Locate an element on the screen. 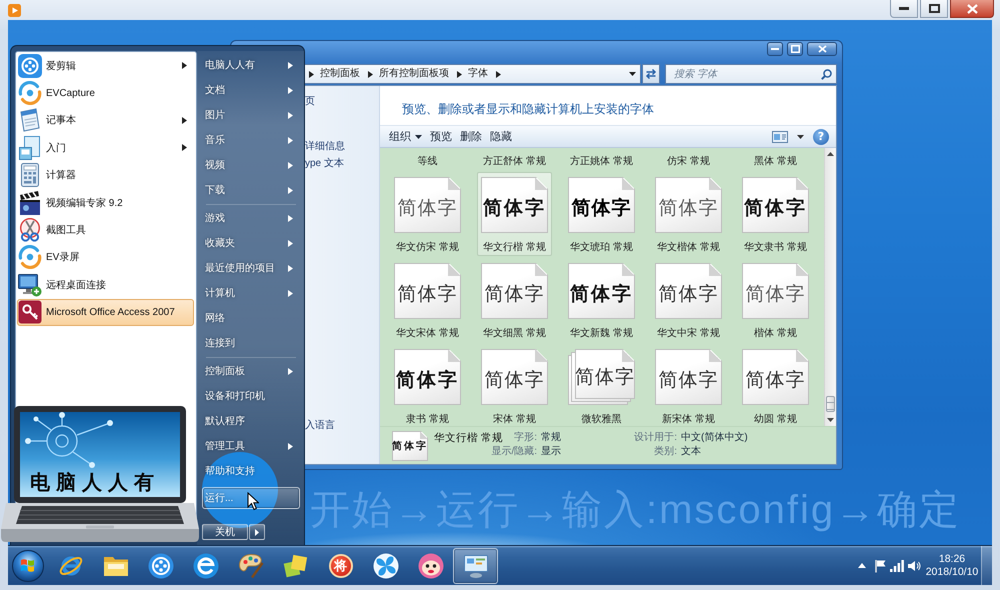  toolbar-button: 隐藏 is located at coordinates (501, 136).